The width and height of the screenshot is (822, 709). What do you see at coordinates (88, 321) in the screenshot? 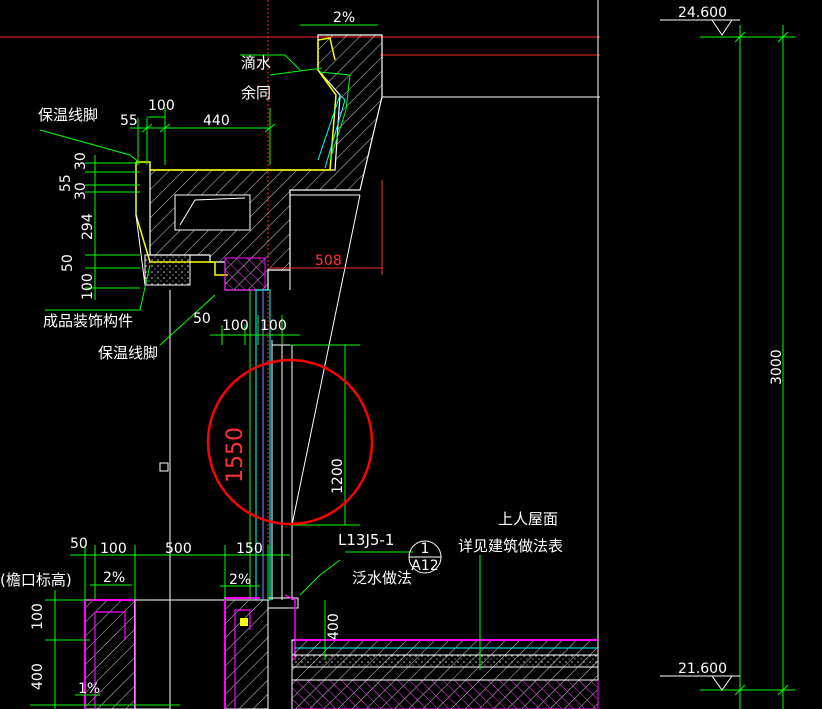
I see `label-decor-component: 成品装饰构件` at bounding box center [88, 321].